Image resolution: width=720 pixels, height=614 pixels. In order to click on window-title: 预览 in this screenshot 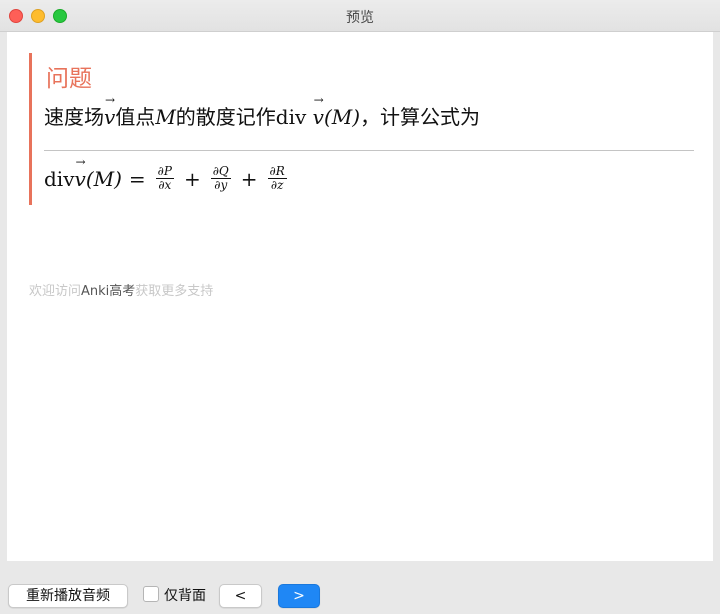, I will do `click(360, 18)`.